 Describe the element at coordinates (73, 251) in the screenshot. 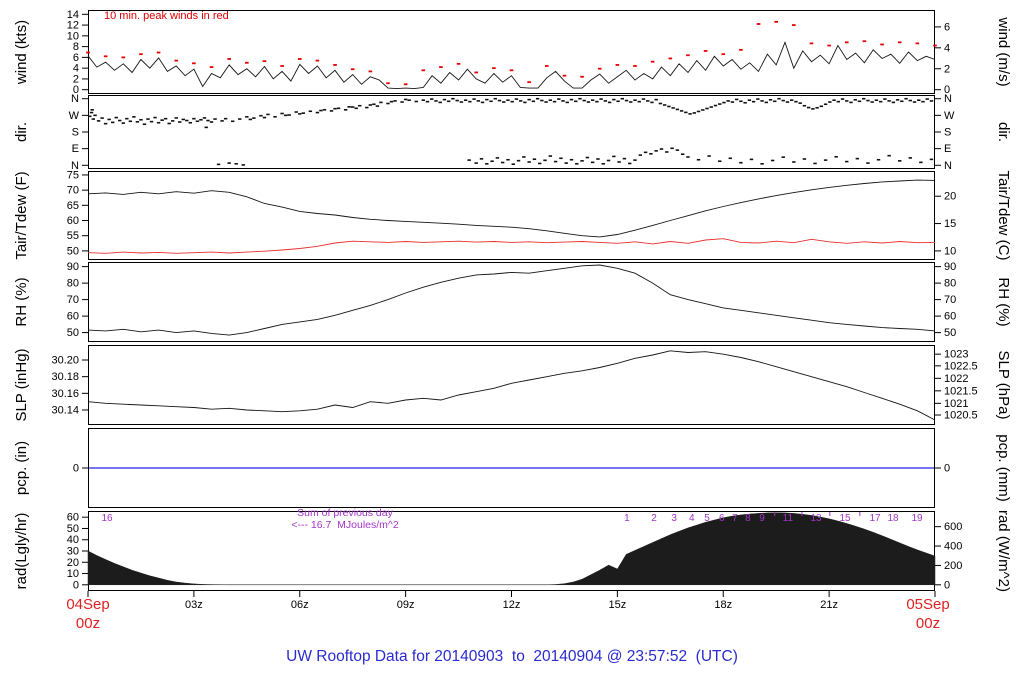

I see `tick-label-left-temp: 50` at that location.